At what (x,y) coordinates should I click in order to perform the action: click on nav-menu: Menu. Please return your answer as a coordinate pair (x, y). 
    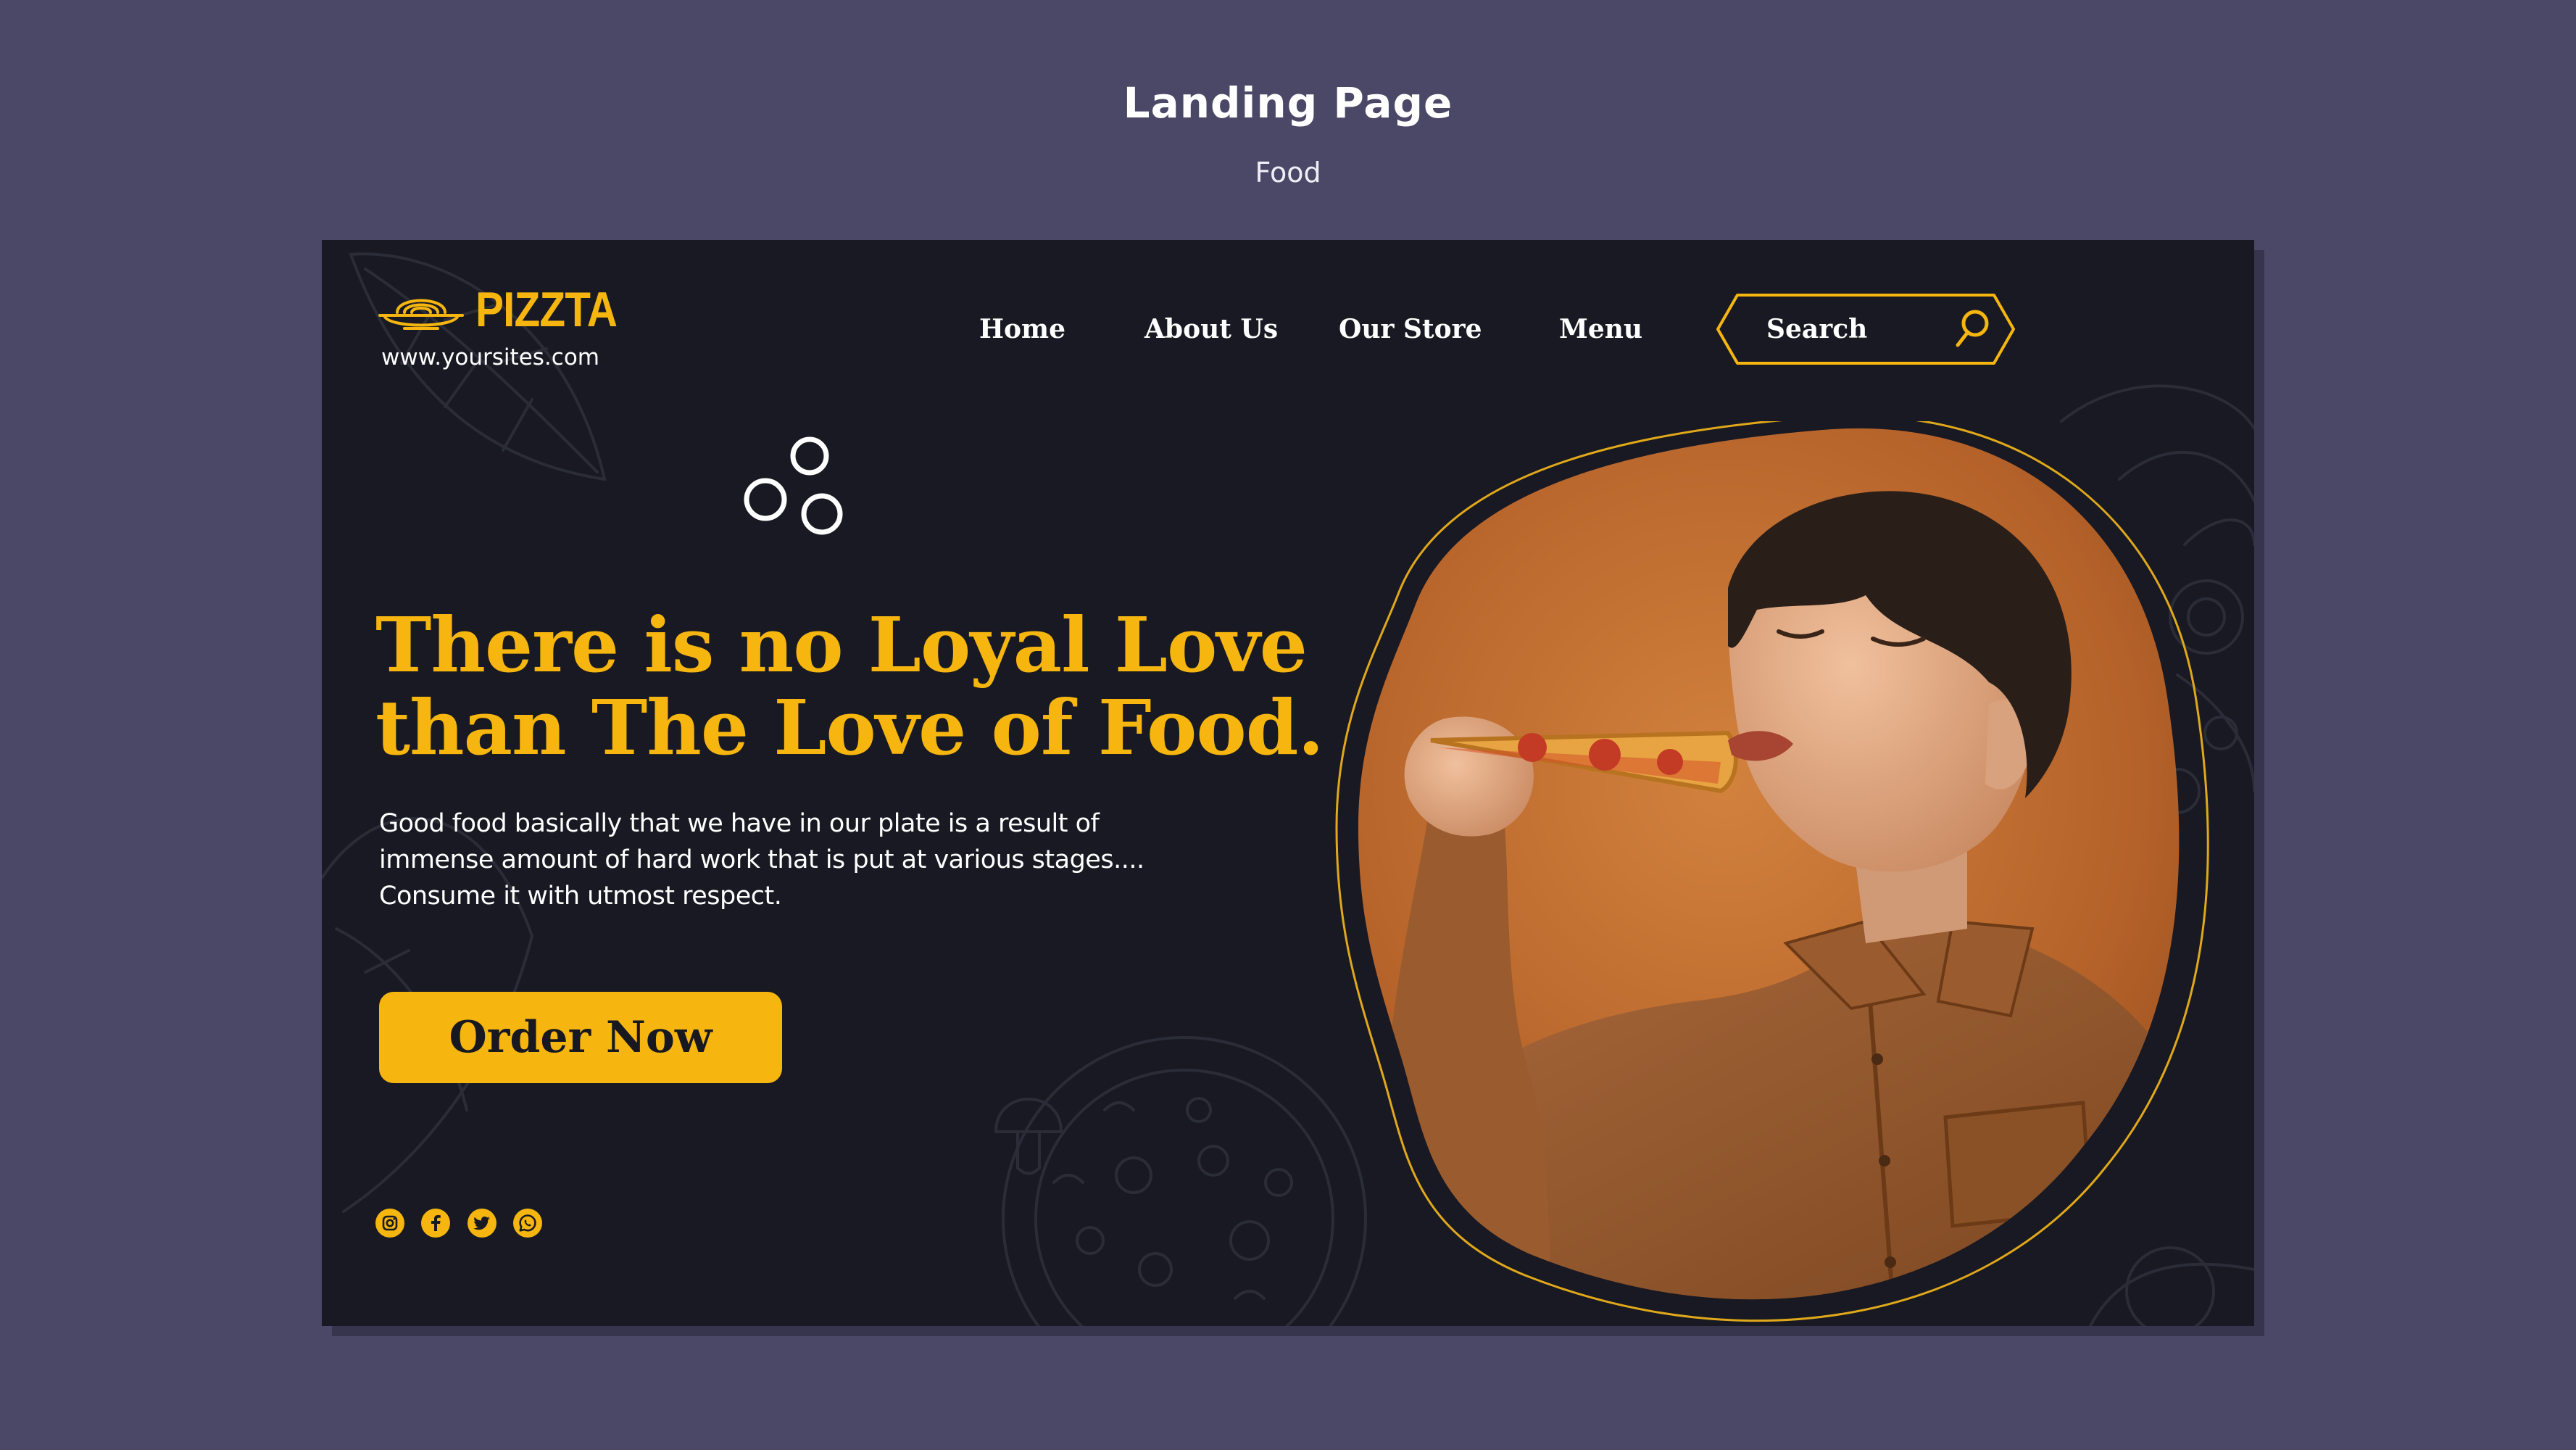
    Looking at the image, I should click on (1600, 329).